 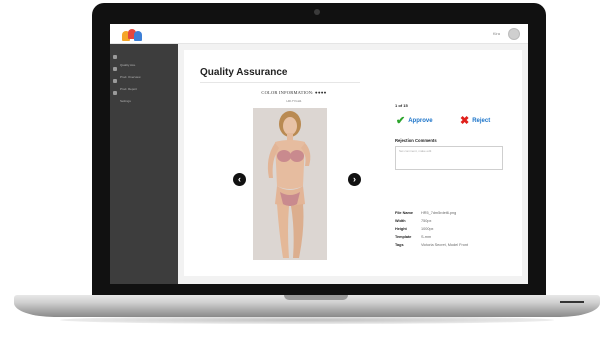 I want to click on check-icon: ✔, so click(x=401, y=120).